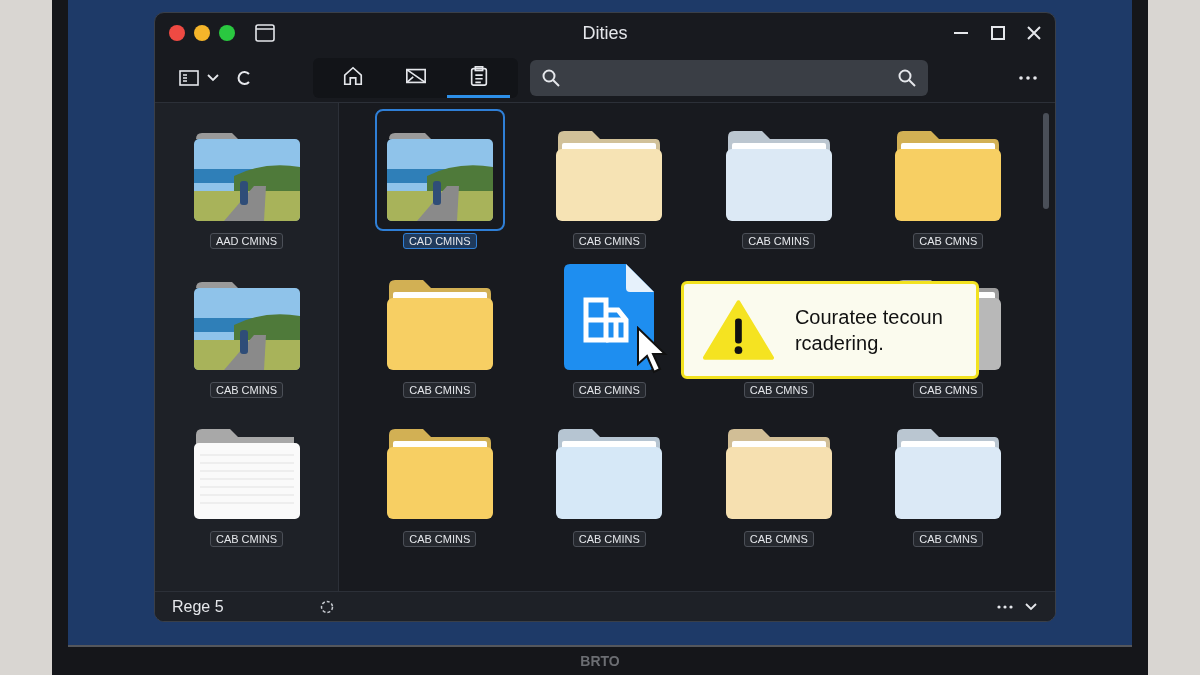 The height and width of the screenshot is (675, 1200). Describe the element at coordinates (609, 317) in the screenshot. I see `spreadsheet-icon` at that location.